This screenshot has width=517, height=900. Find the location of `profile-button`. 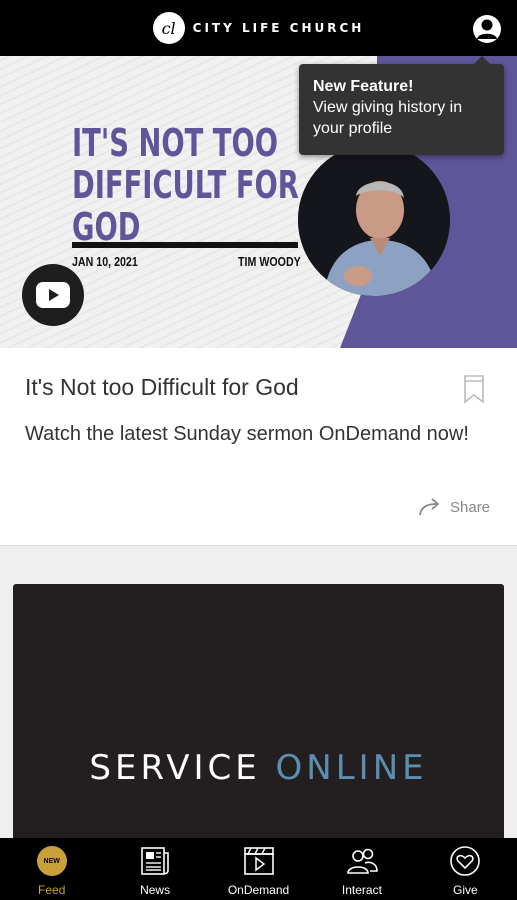

profile-button is located at coordinates (487, 29).